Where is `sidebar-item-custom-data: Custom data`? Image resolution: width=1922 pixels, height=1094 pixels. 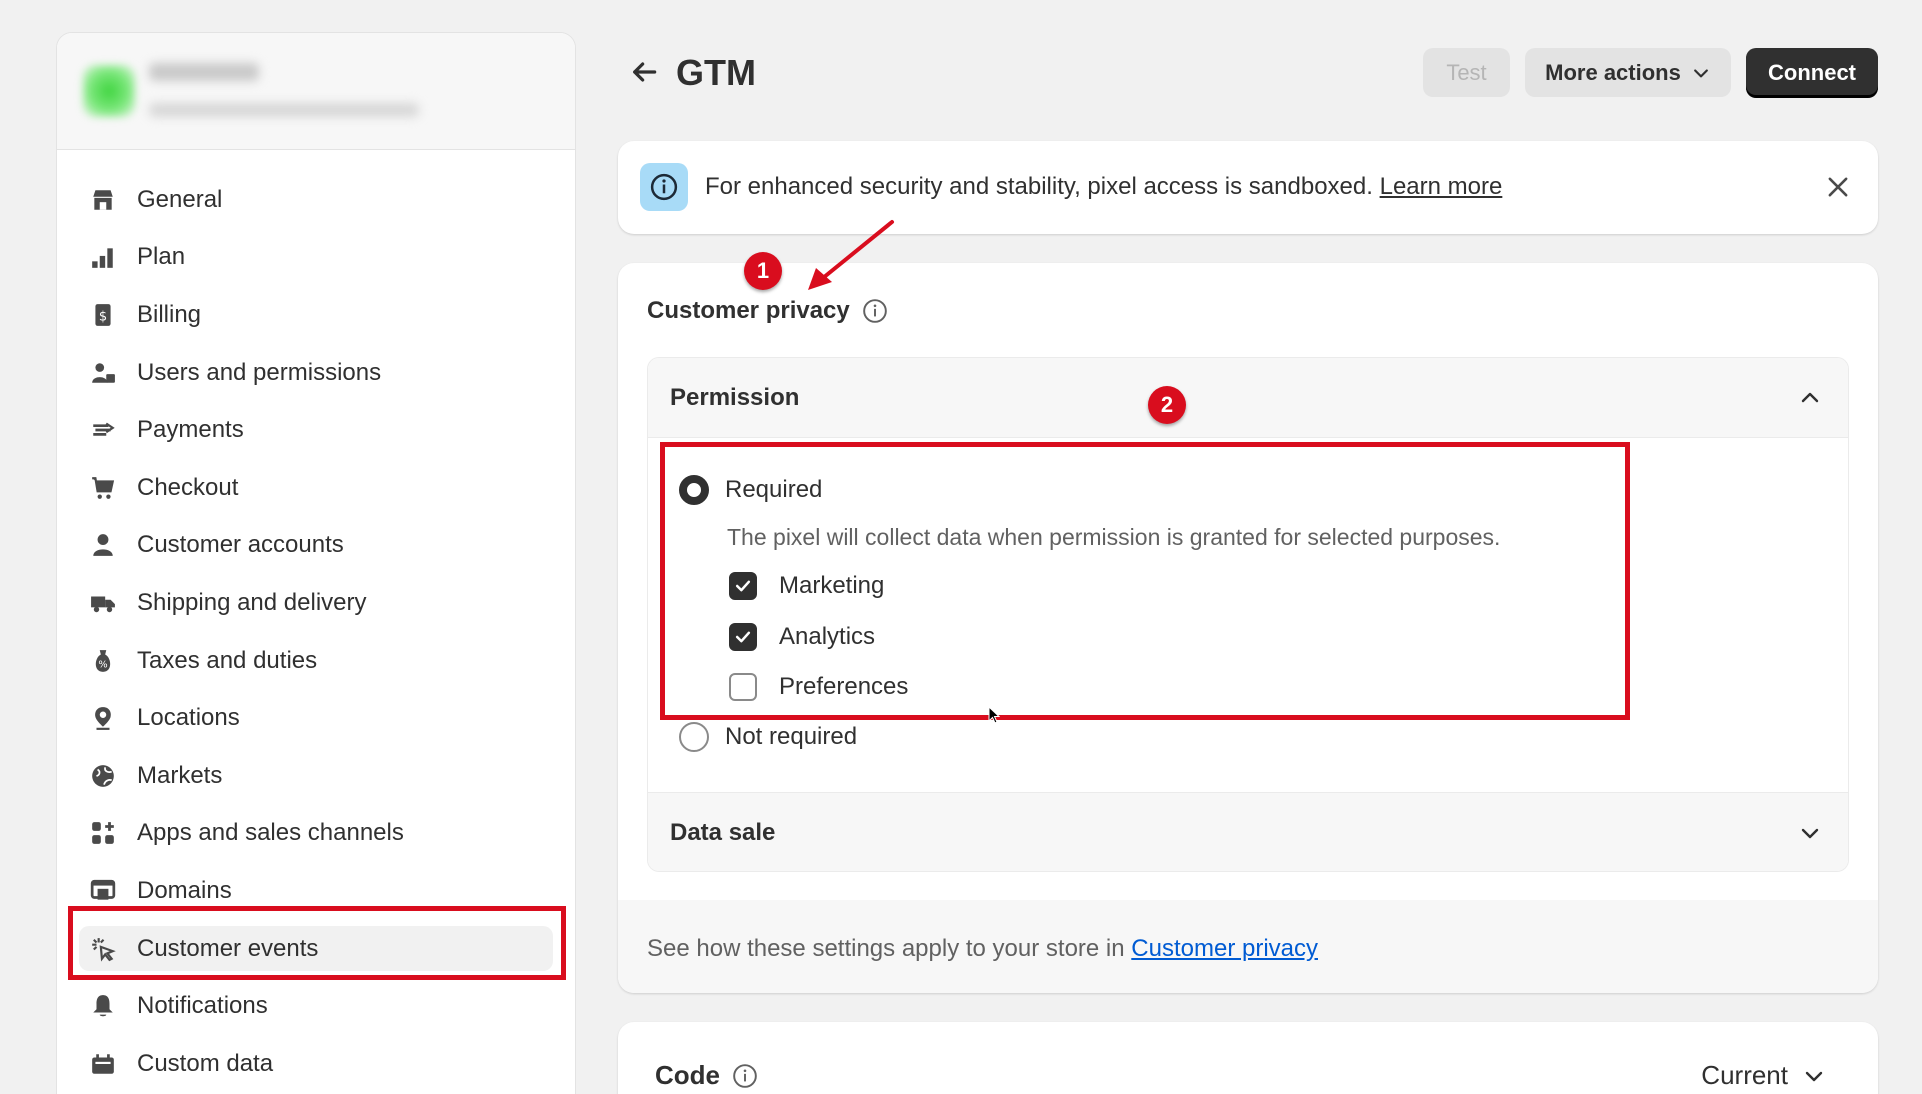 sidebar-item-custom-data: Custom data is located at coordinates (316, 1064).